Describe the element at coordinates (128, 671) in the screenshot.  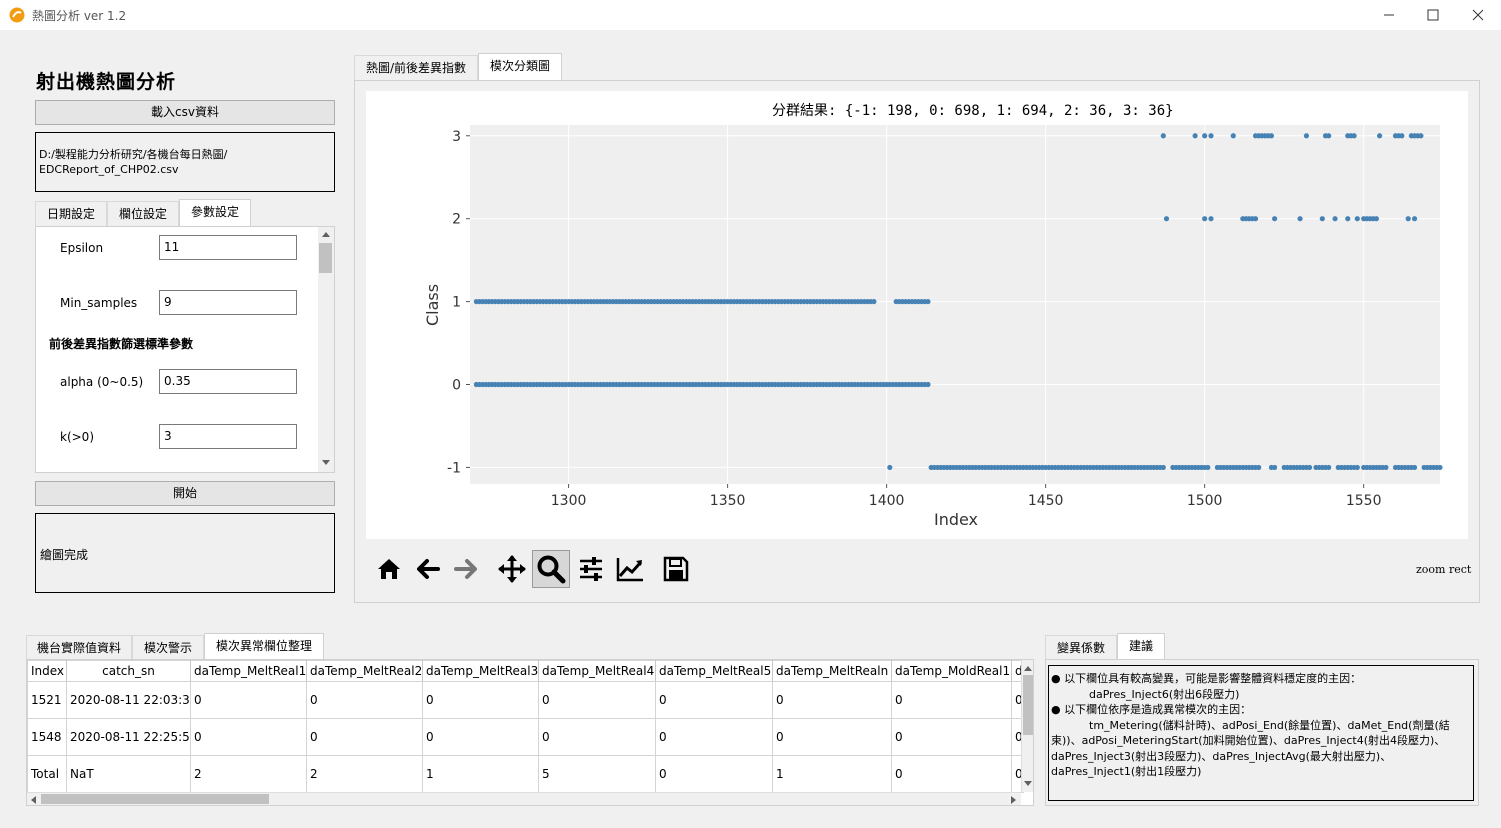
I see `column-header: catch_sn` at that location.